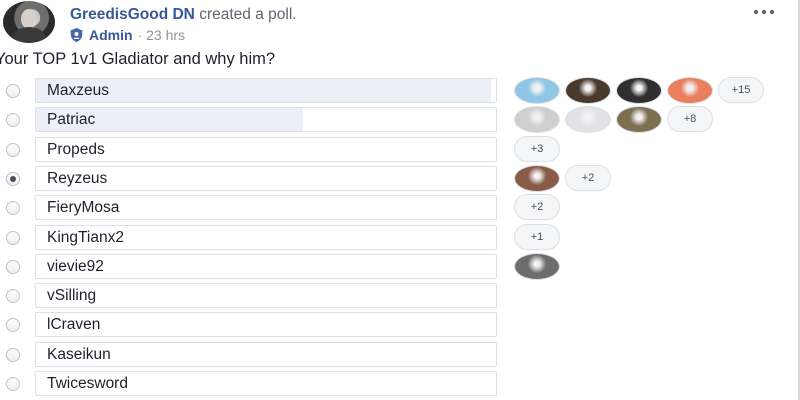 This screenshot has width=800, height=400. I want to click on poll-option-label: Propeds, so click(76, 149).